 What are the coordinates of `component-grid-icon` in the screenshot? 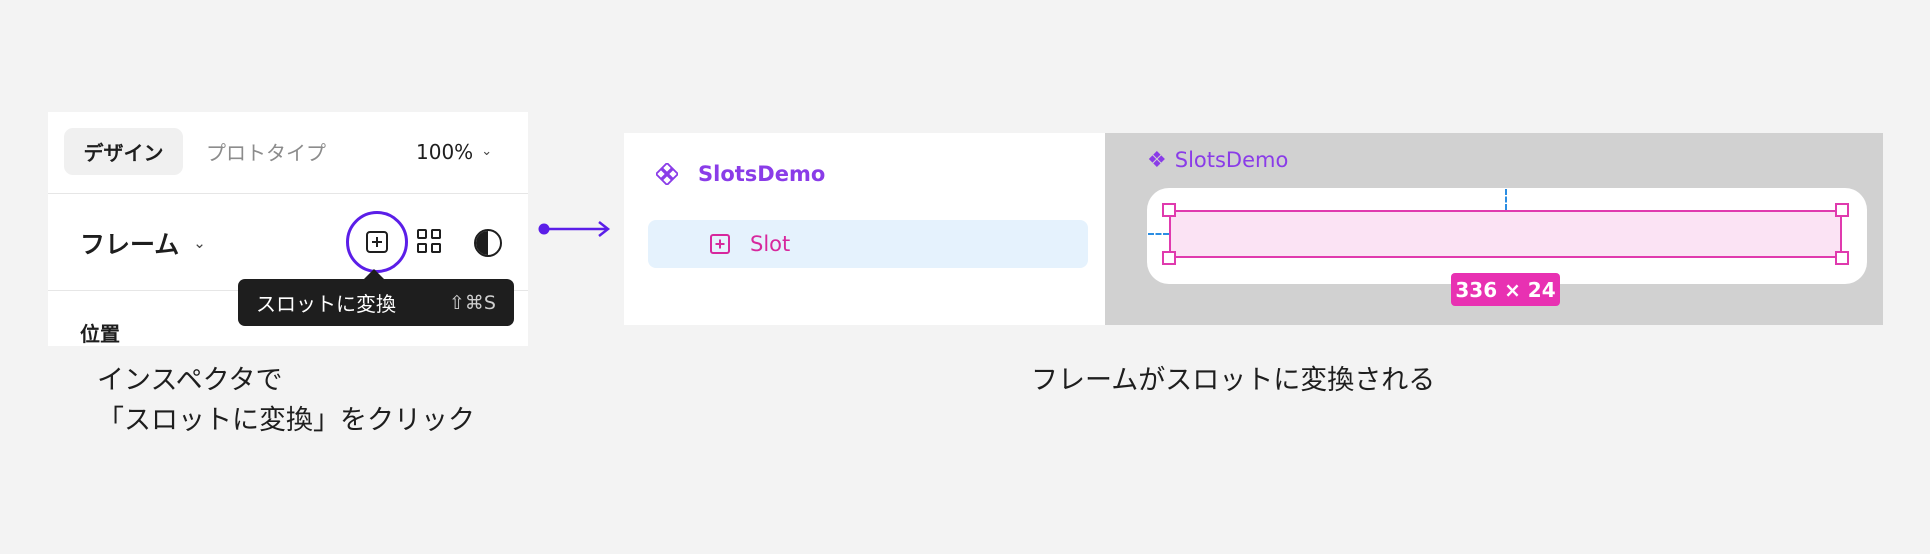 It's located at (430, 242).